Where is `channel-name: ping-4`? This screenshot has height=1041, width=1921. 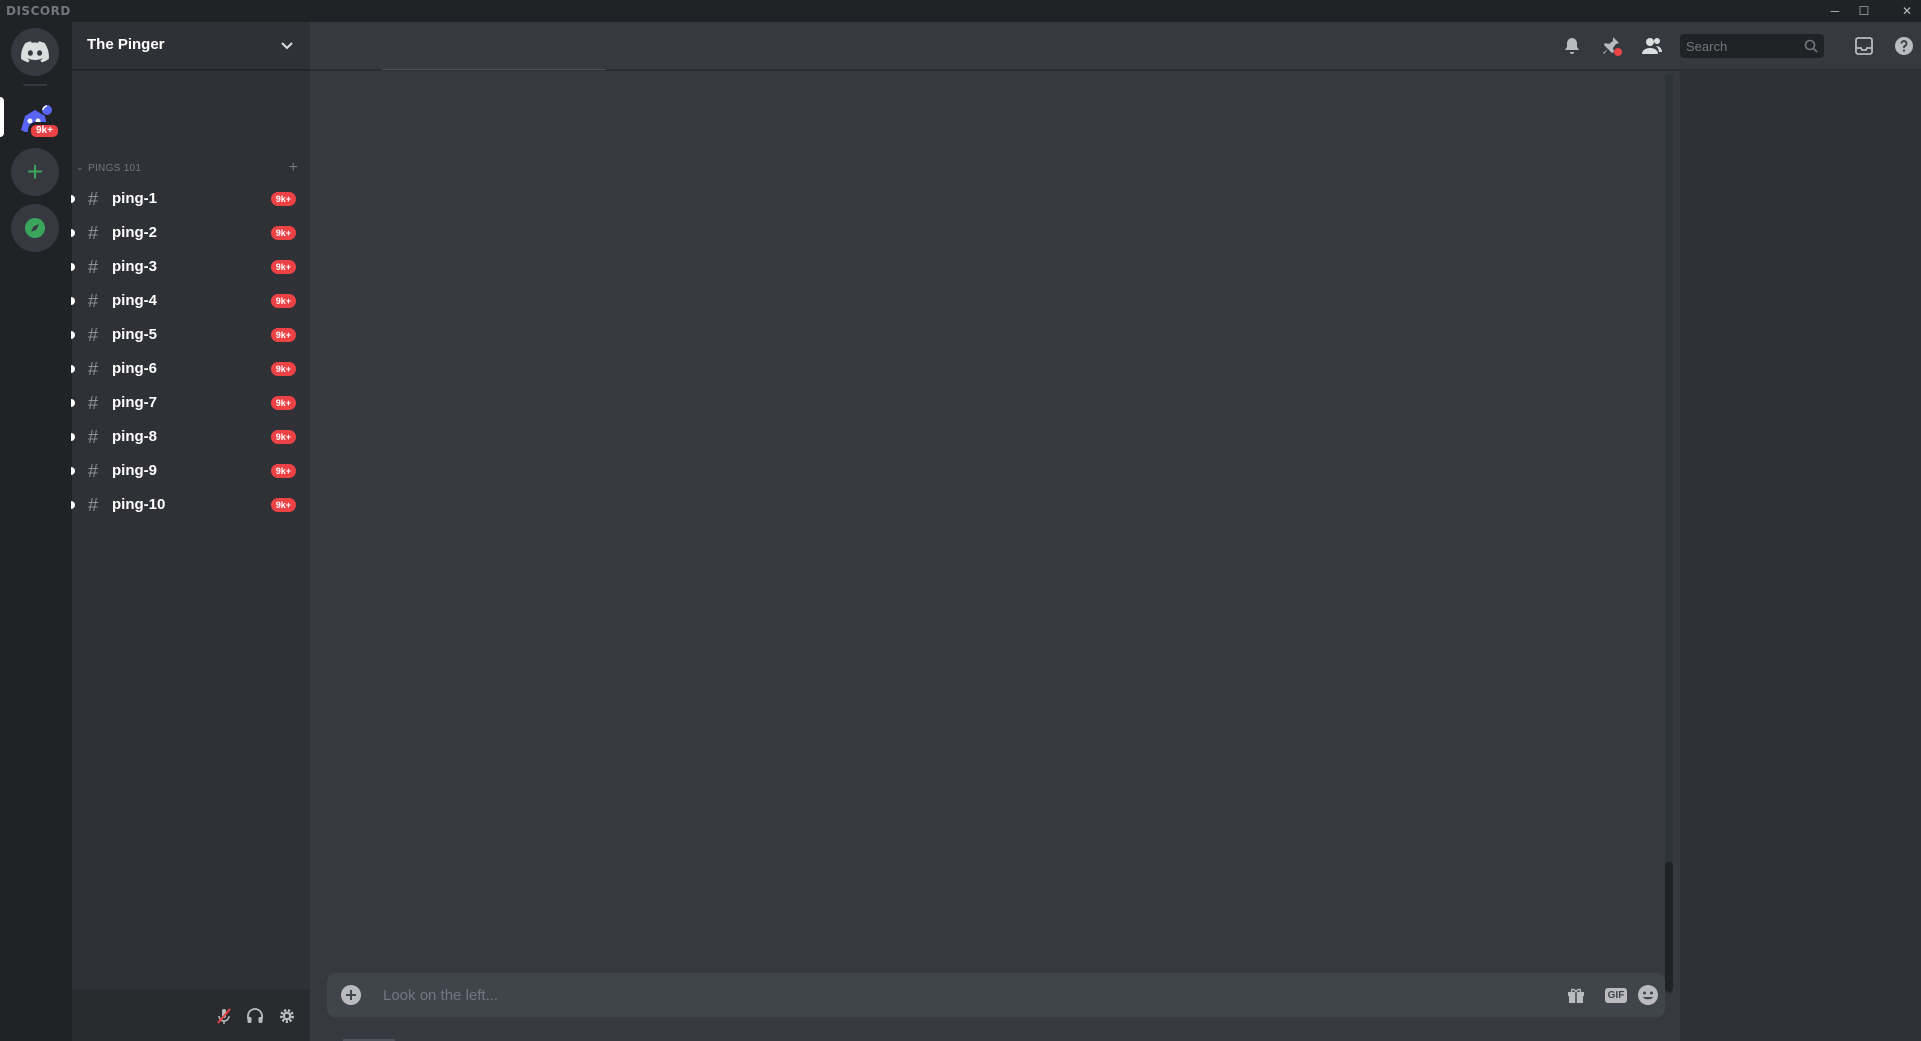 channel-name: ping-4 is located at coordinates (134, 300).